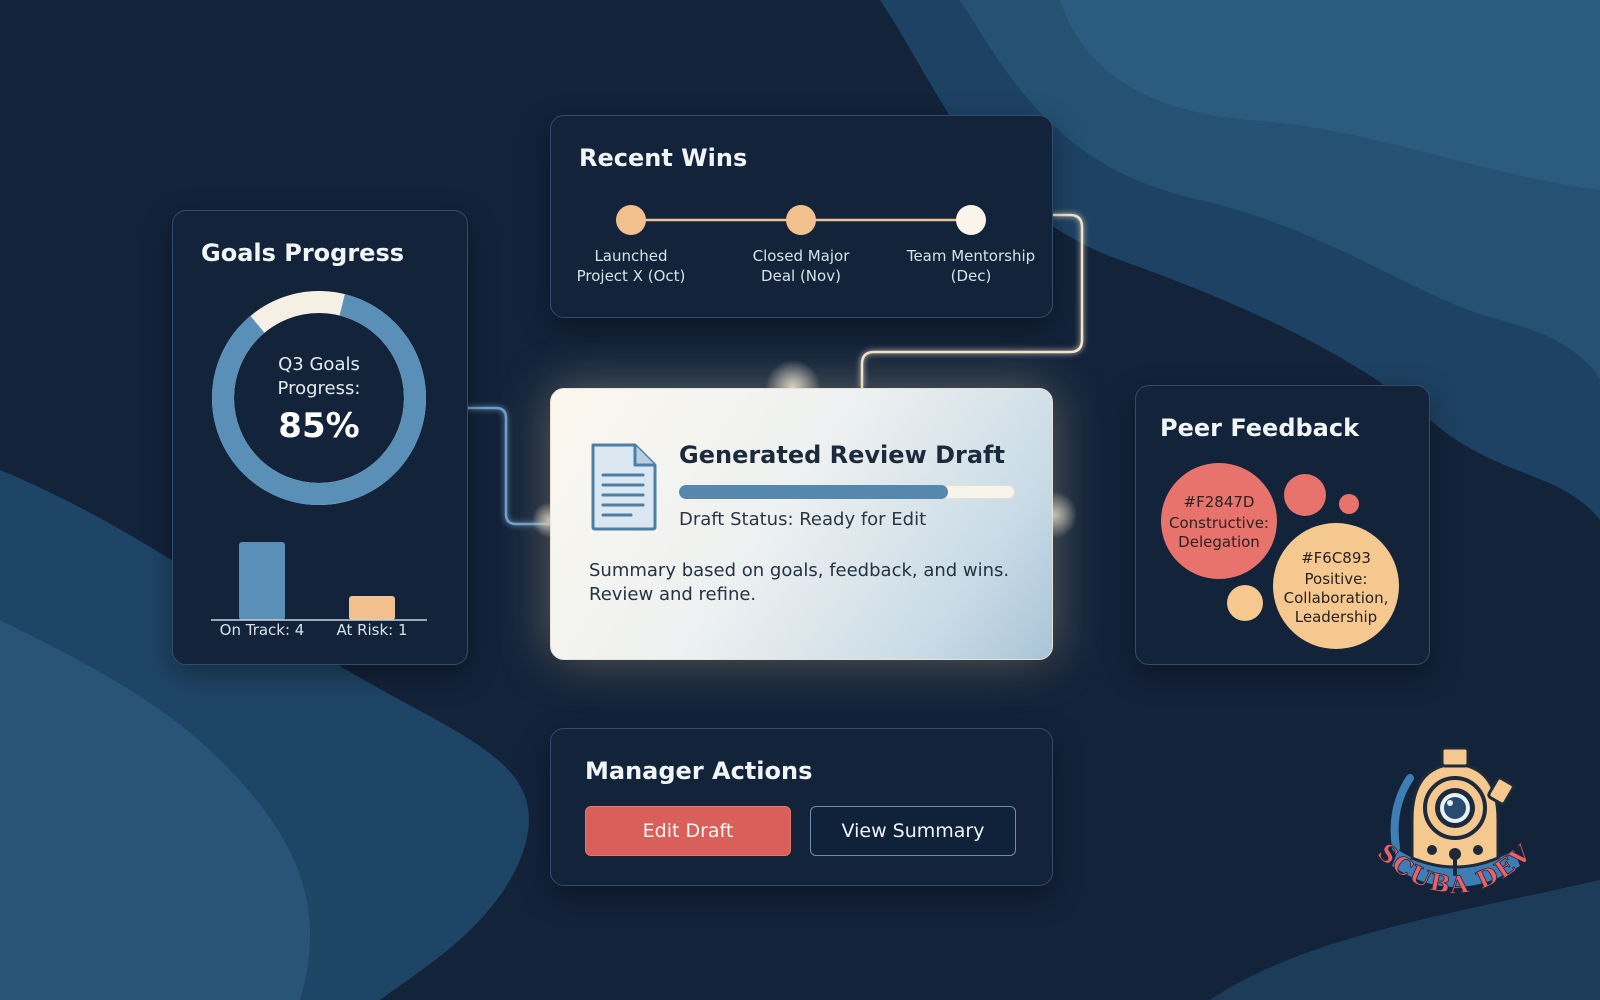 This screenshot has height=1000, width=1600. What do you see at coordinates (913, 831) in the screenshot?
I see `view-summary-button: View Summary` at bounding box center [913, 831].